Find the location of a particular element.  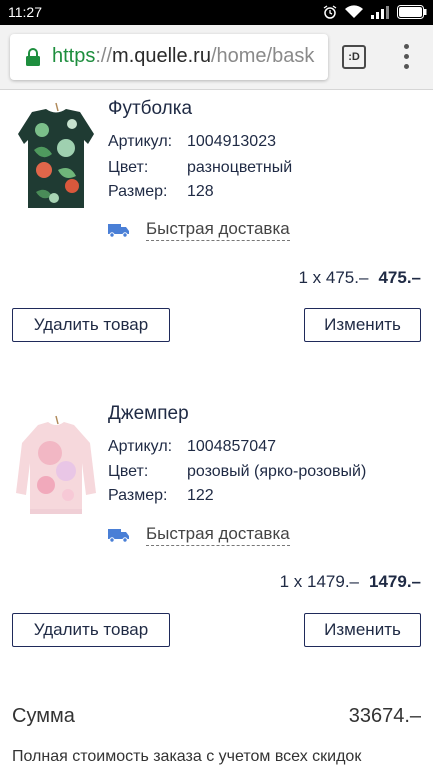

product-title: Футболка is located at coordinates (150, 109).